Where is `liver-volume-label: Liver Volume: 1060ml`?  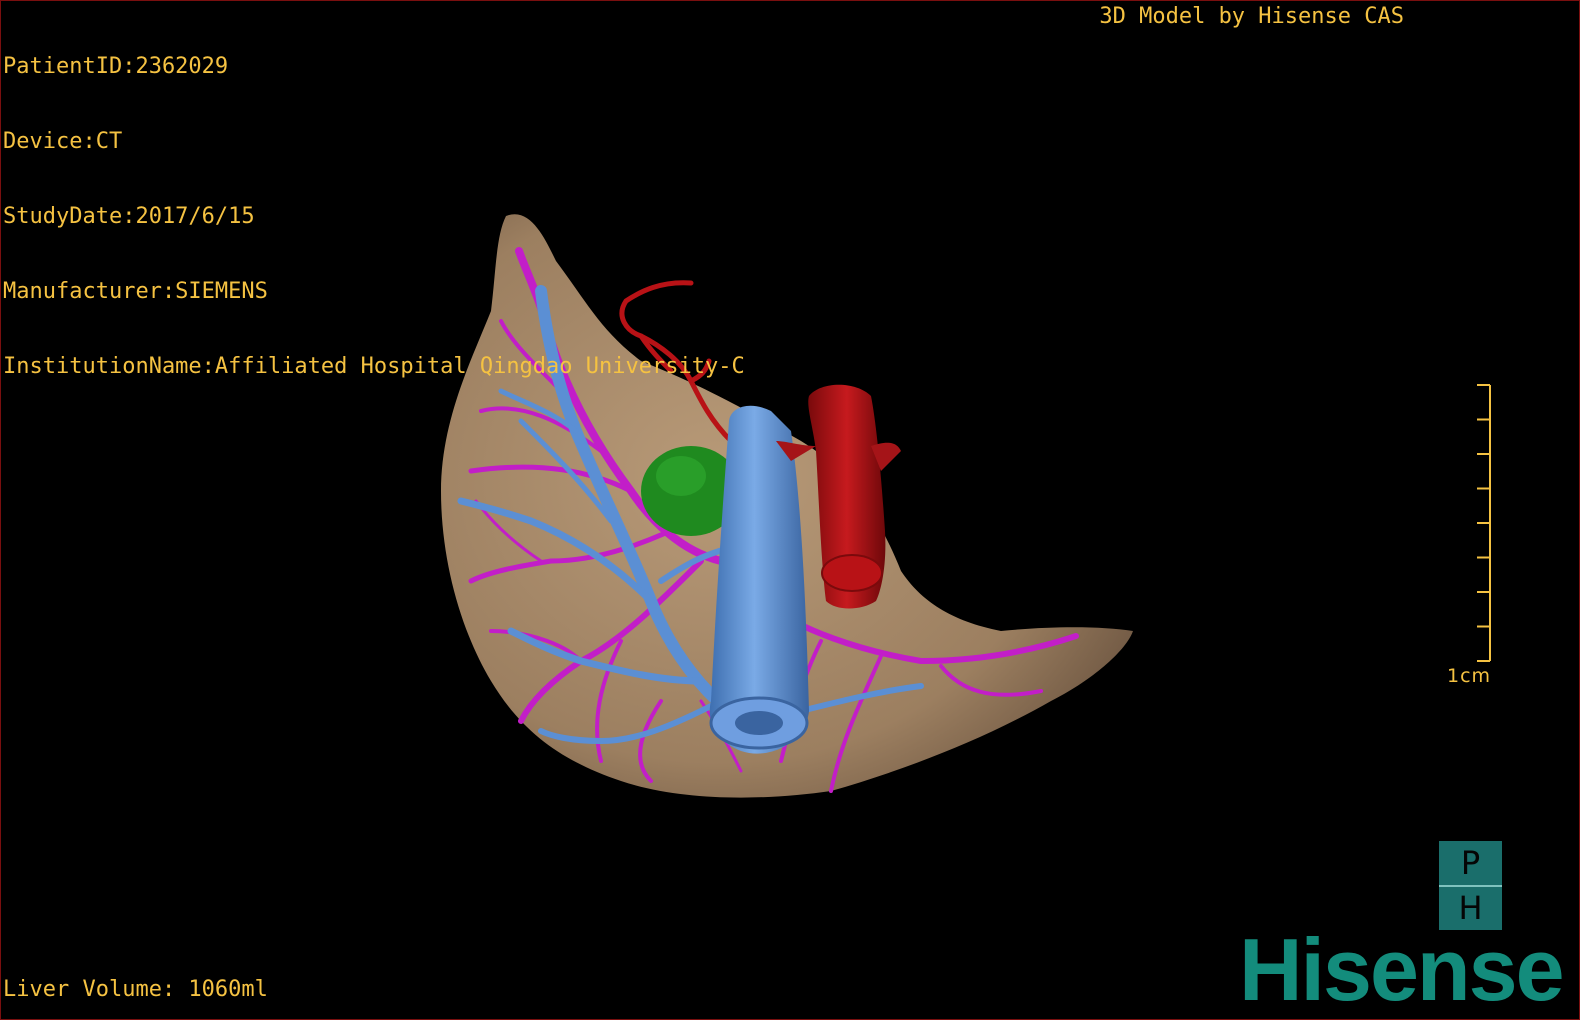 liver-volume-label: Liver Volume: 1060ml is located at coordinates (135, 989).